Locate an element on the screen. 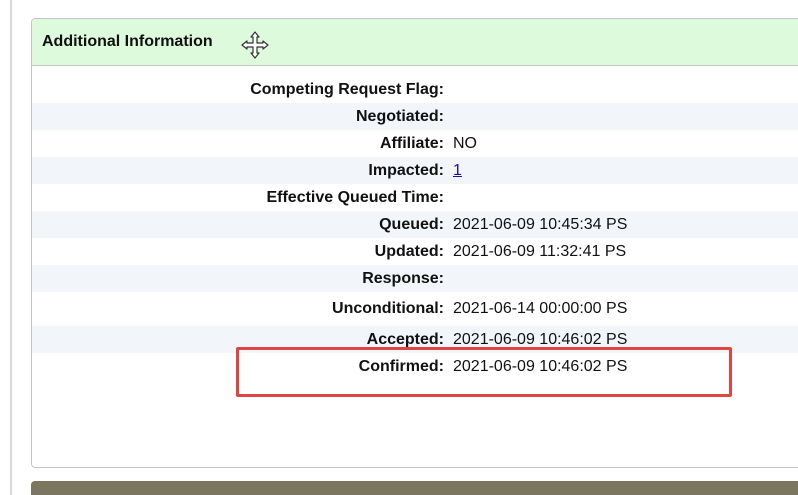 The image size is (798, 495). label-unconditional: Unconditional: is located at coordinates (388, 308).